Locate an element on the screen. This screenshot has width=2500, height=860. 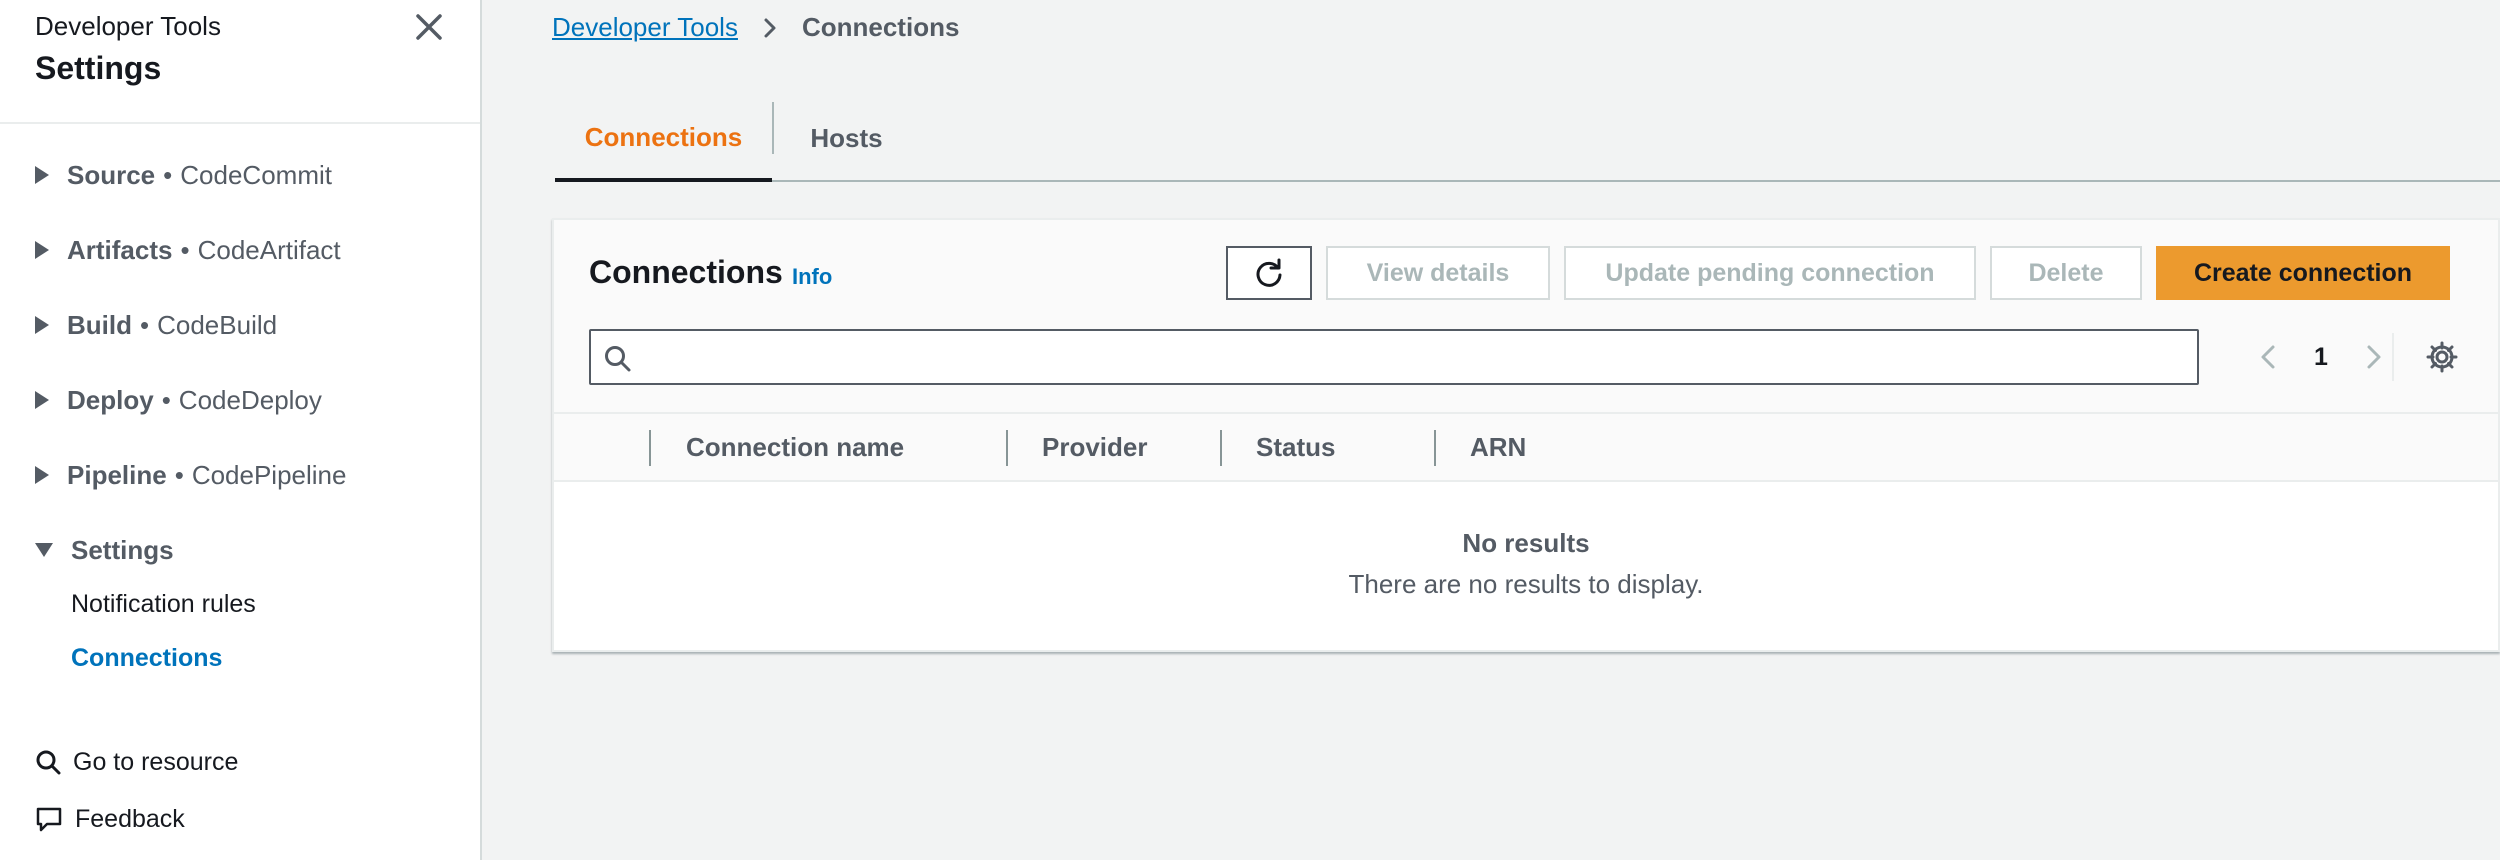
gear-icon is located at coordinates (2442, 357).